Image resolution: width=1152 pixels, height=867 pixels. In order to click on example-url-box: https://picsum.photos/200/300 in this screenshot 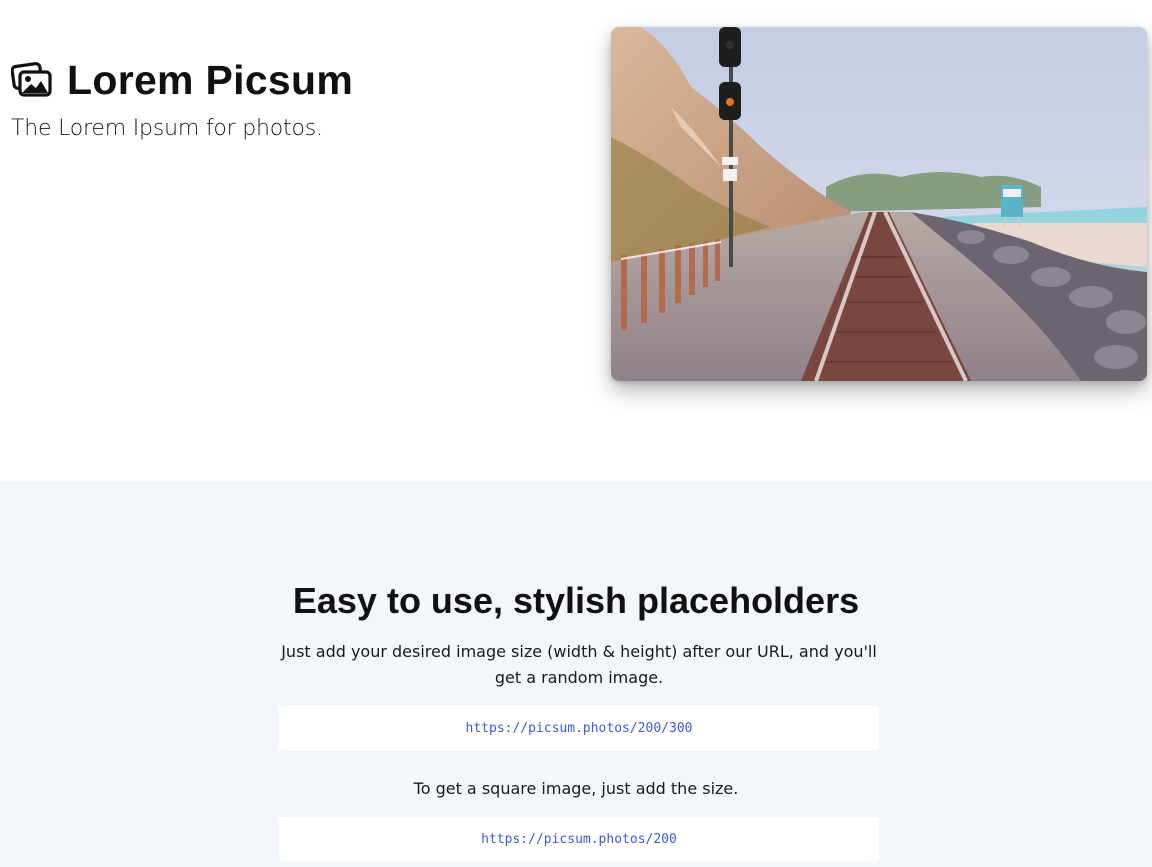, I will do `click(579, 728)`.